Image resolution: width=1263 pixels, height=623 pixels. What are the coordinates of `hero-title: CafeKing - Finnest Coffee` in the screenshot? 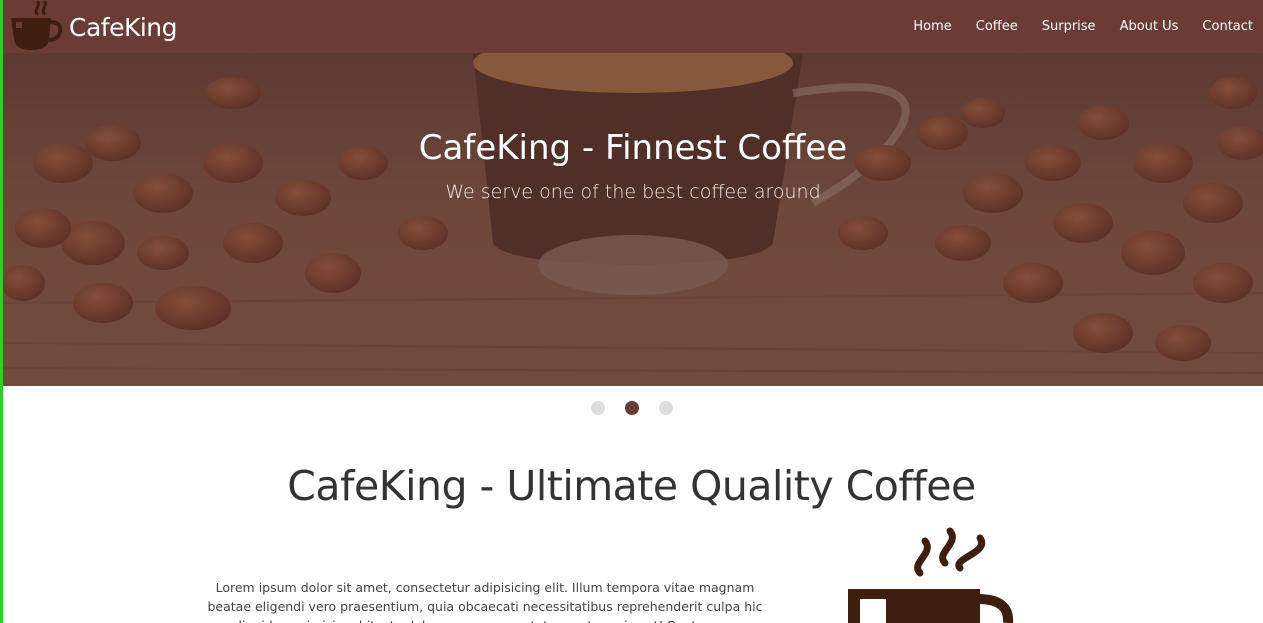 It's located at (633, 148).